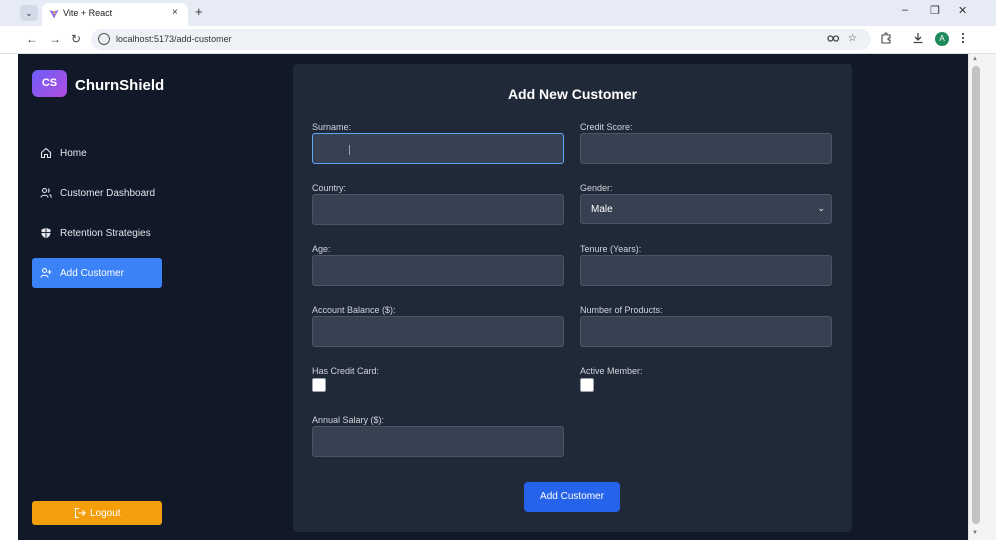  I want to click on sidebar-item-label: Home, so click(73, 153).